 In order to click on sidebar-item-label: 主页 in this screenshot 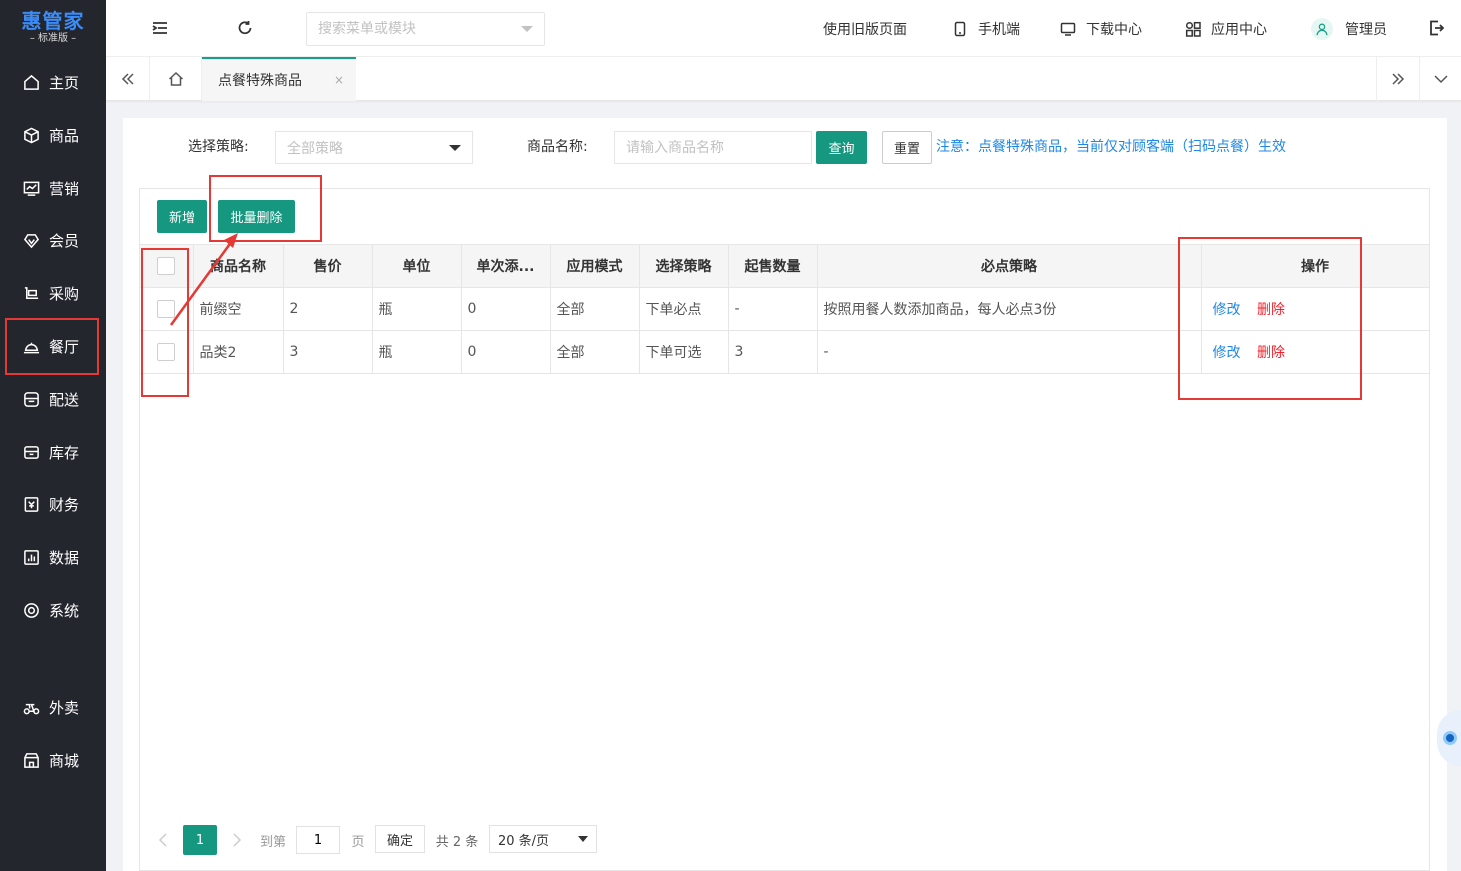, I will do `click(64, 83)`.